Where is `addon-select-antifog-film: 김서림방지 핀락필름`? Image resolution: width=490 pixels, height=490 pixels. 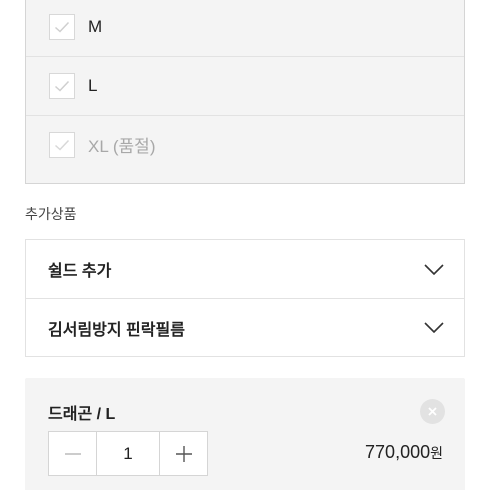
addon-select-antifog-film: 김서림방지 핀락필름 is located at coordinates (245, 327).